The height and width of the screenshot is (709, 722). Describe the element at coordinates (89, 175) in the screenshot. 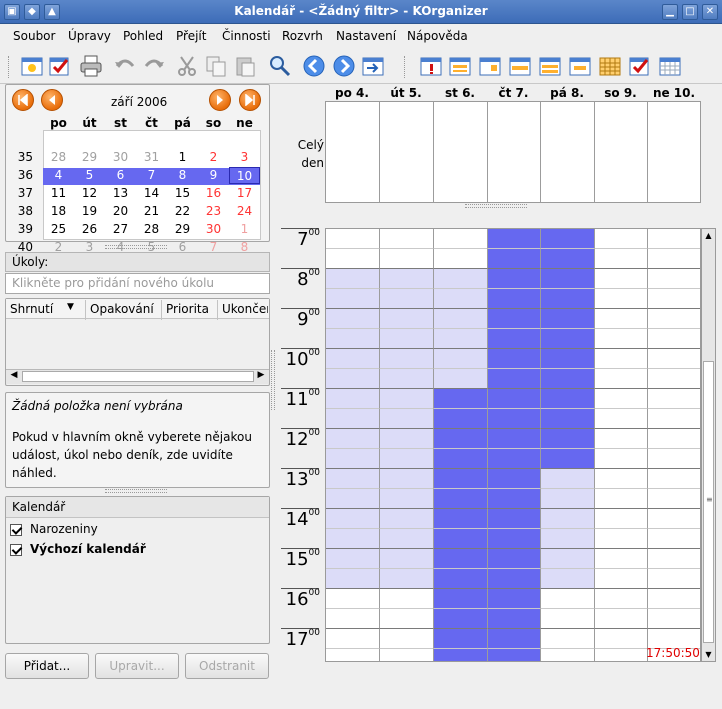

I see `day-cell: 5` at that location.